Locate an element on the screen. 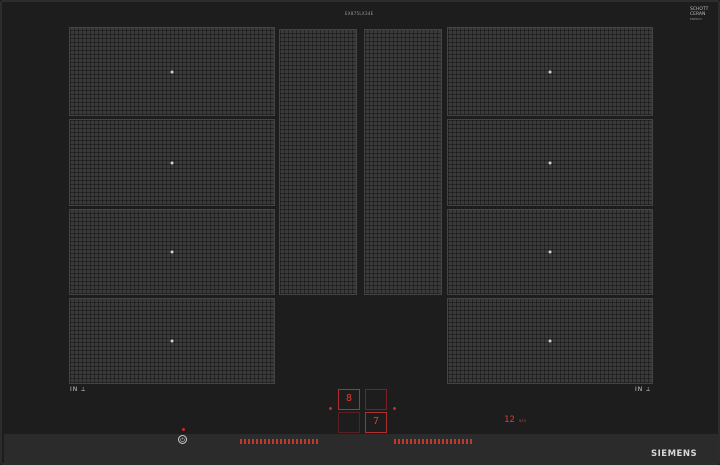 The image size is (720, 465). timer-unit: min is located at coordinates (523, 420).